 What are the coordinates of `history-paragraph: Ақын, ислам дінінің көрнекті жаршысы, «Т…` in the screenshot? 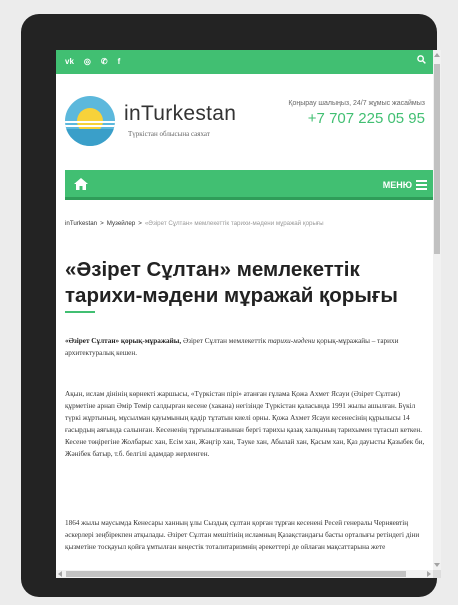 It's located at (245, 424).